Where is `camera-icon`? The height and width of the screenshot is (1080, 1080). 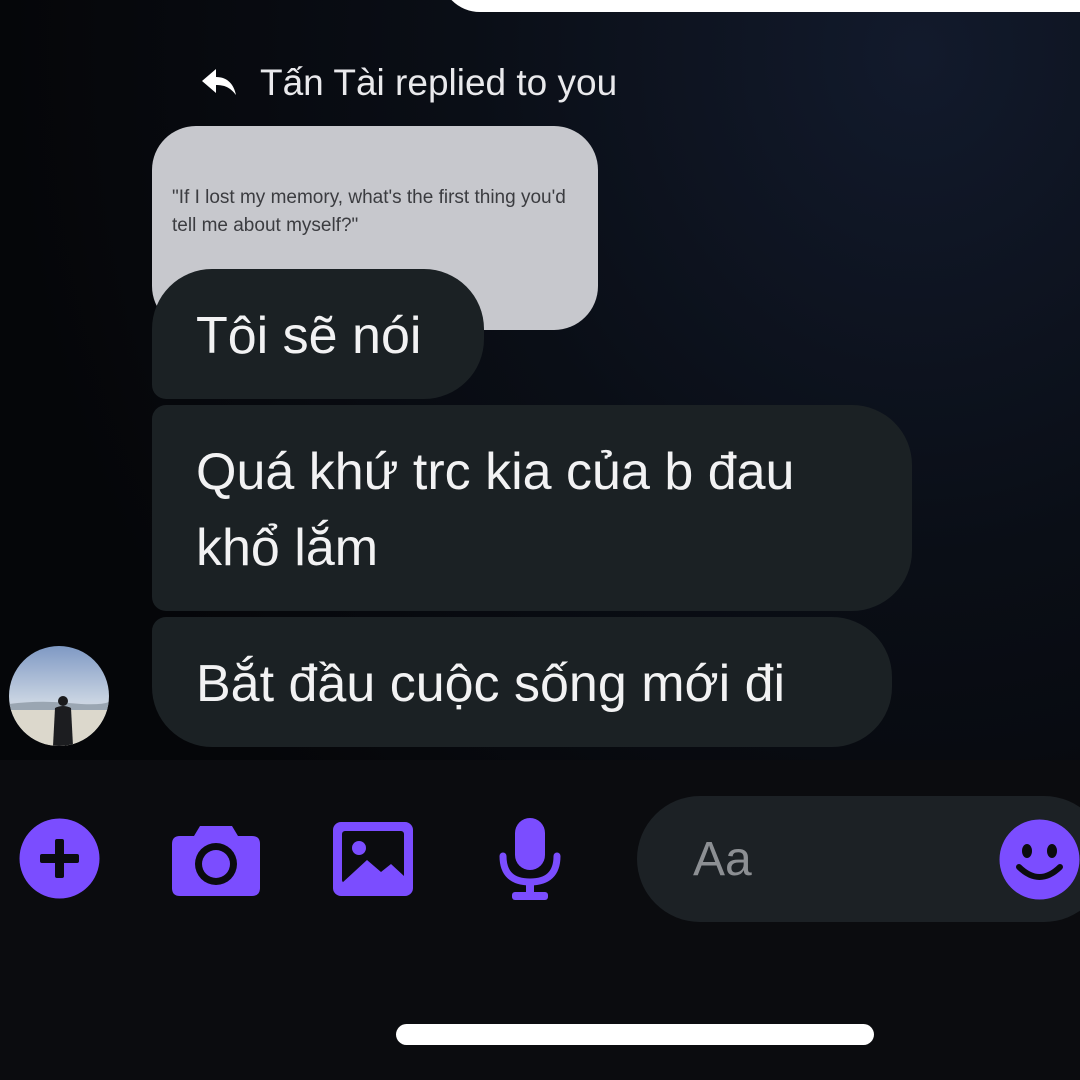
camera-icon is located at coordinates (216, 859).